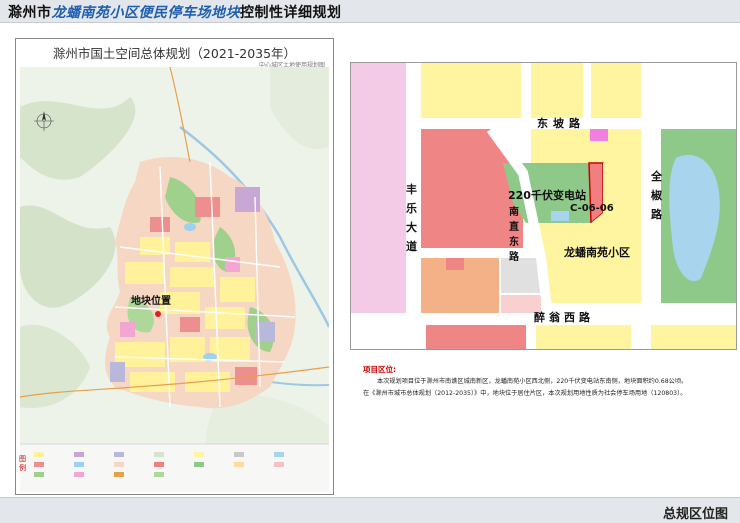 The width and height of the screenshot is (740, 523). Describe the element at coordinates (145, 13) in the screenshot. I see `title-highlight: 龙蟠南苑小区便民停车场地块` at that location.